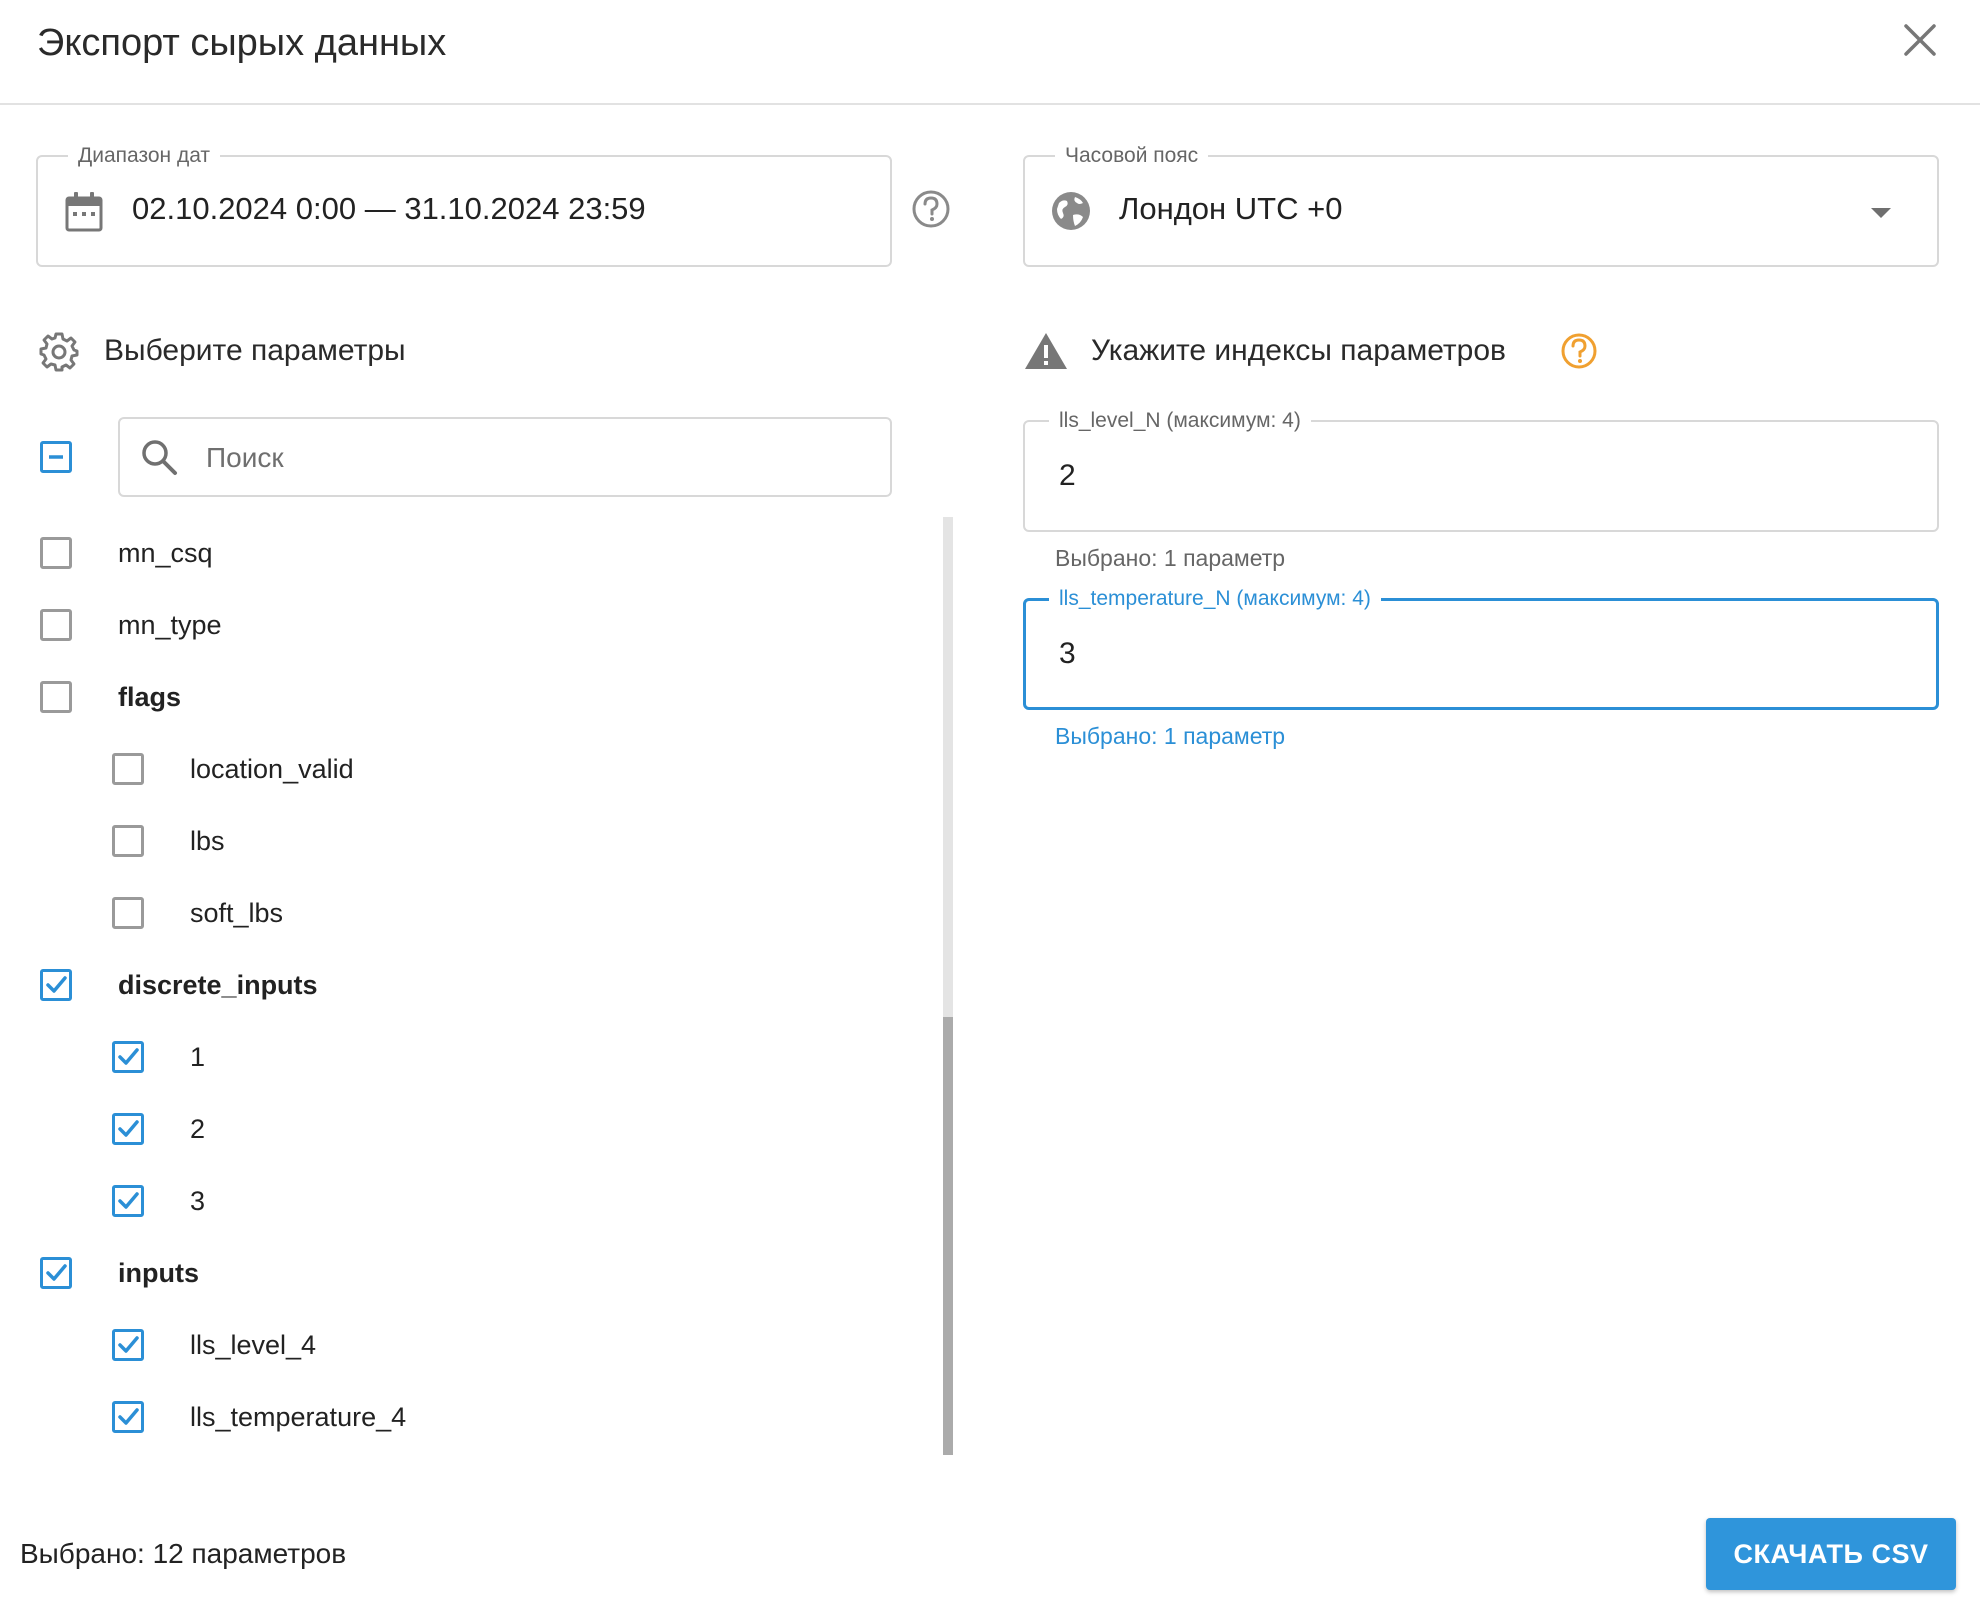 Image resolution: width=1980 pixels, height=1614 pixels. What do you see at coordinates (389, 208) in the screenshot?
I see `date-range-value: 02.10.2024 0:00 — 31.10.2024 23:59` at bounding box center [389, 208].